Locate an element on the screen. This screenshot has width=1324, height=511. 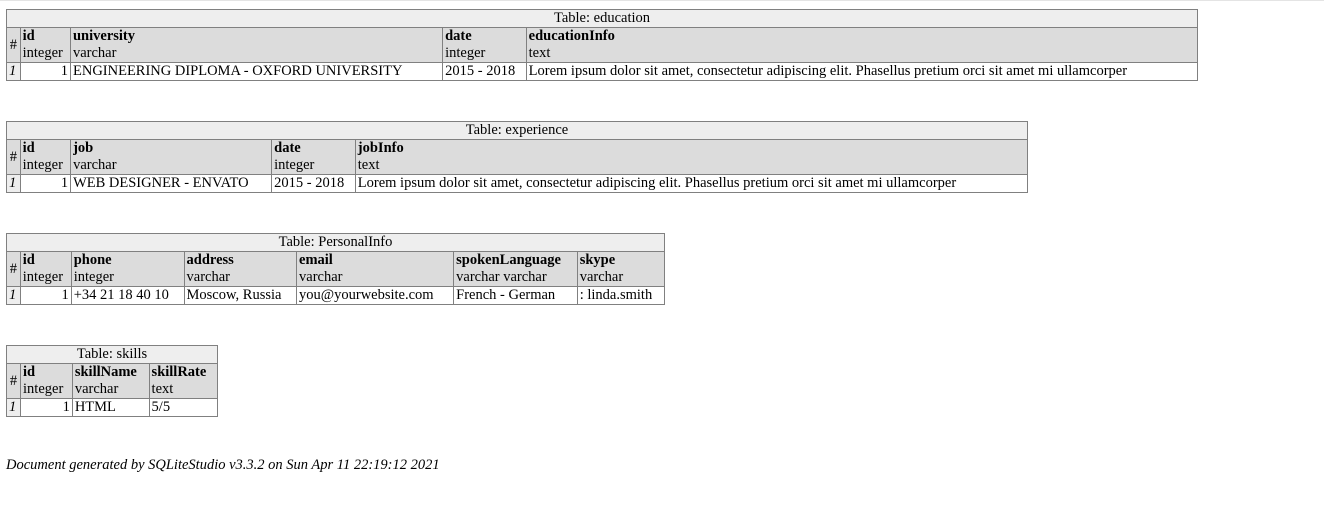
table-cell-email: you@yourwebsite.com is located at coordinates (375, 295).